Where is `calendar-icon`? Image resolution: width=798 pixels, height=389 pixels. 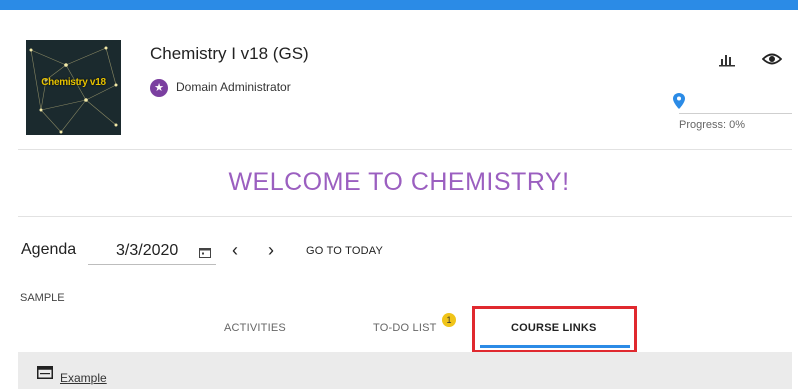
calendar-icon is located at coordinates (205, 252).